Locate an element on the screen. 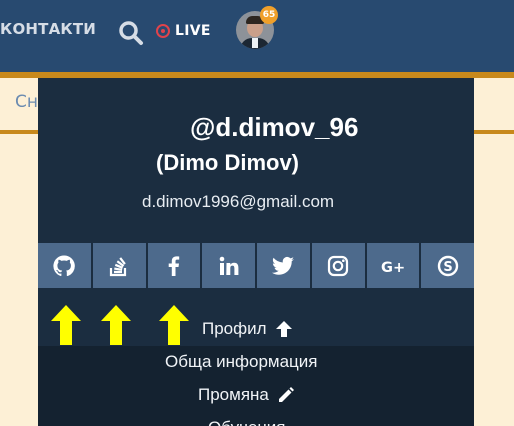  menu-item-partial-label: Обучения is located at coordinates (247, 422).